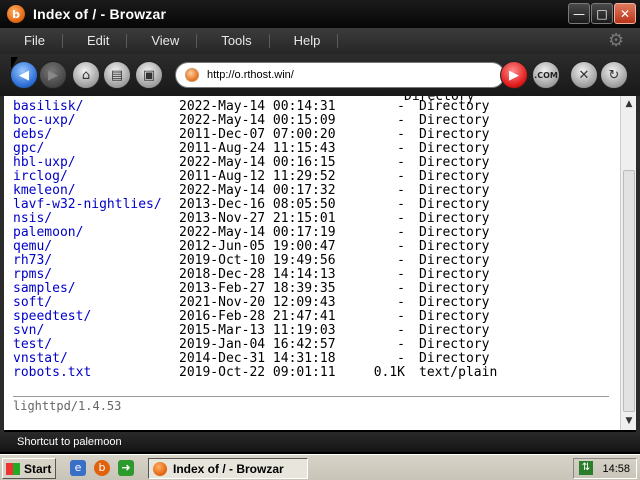  Describe the element at coordinates (48, 232) in the screenshot. I see `entry-link: palemoon/` at that location.